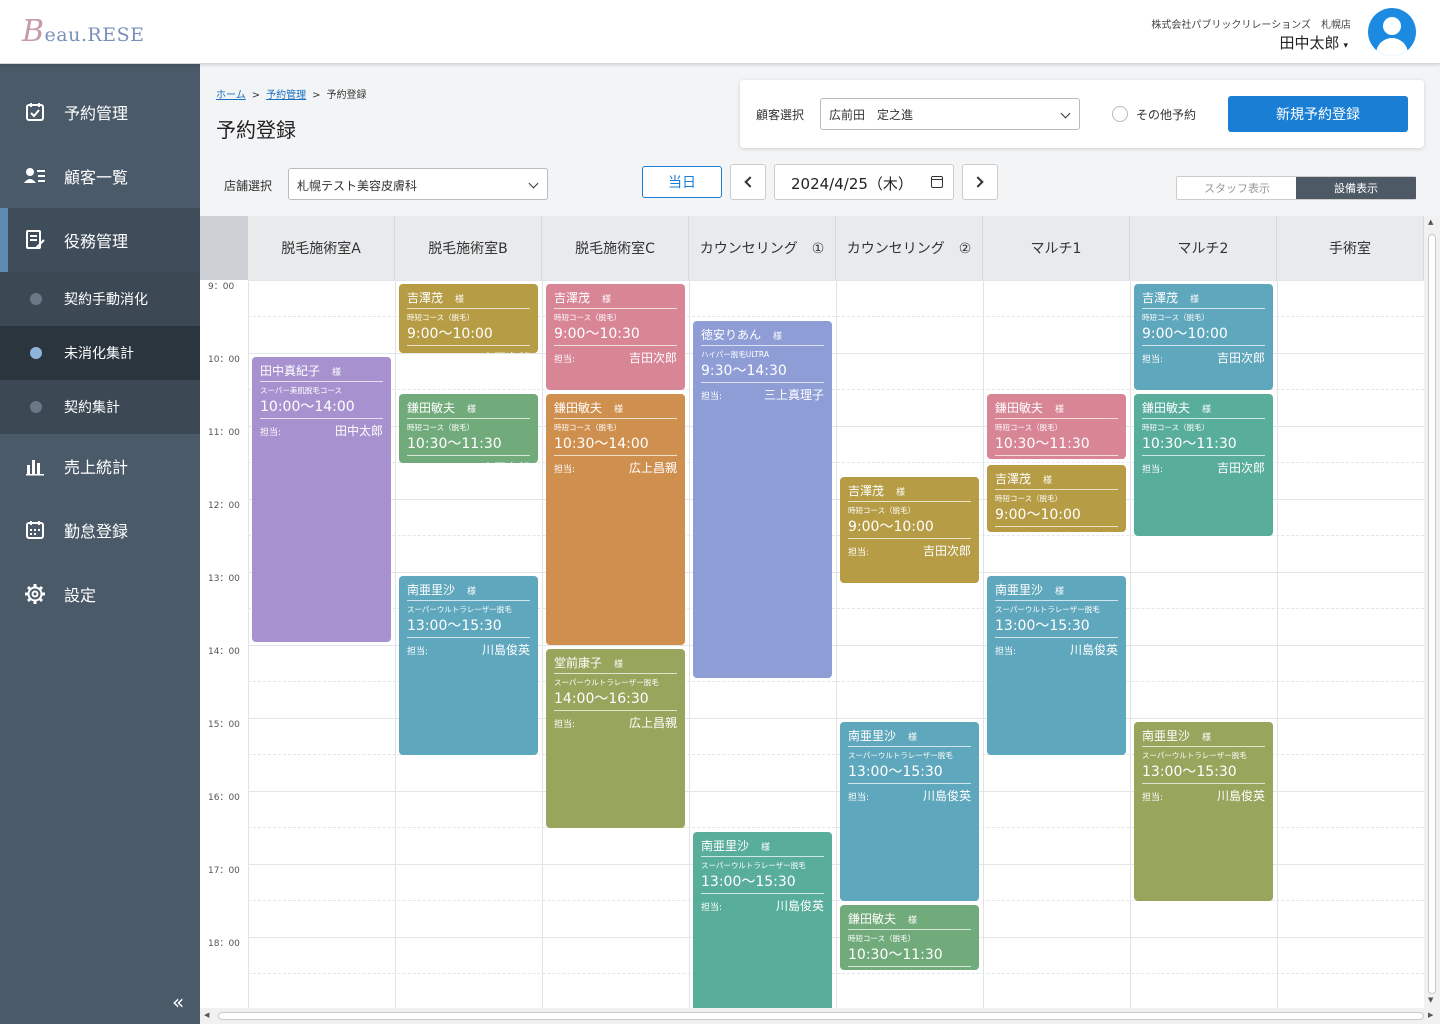 Image resolution: width=1440 pixels, height=1024 pixels. Describe the element at coordinates (100, 176) in the screenshot. I see `sidebar-item-customers: 顧客一覧` at that location.